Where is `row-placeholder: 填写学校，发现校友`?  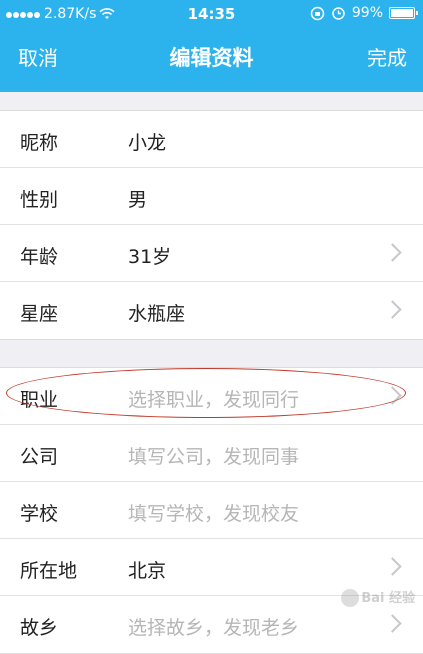
row-placeholder: 填写学校，发现校友 is located at coordinates (214, 514).